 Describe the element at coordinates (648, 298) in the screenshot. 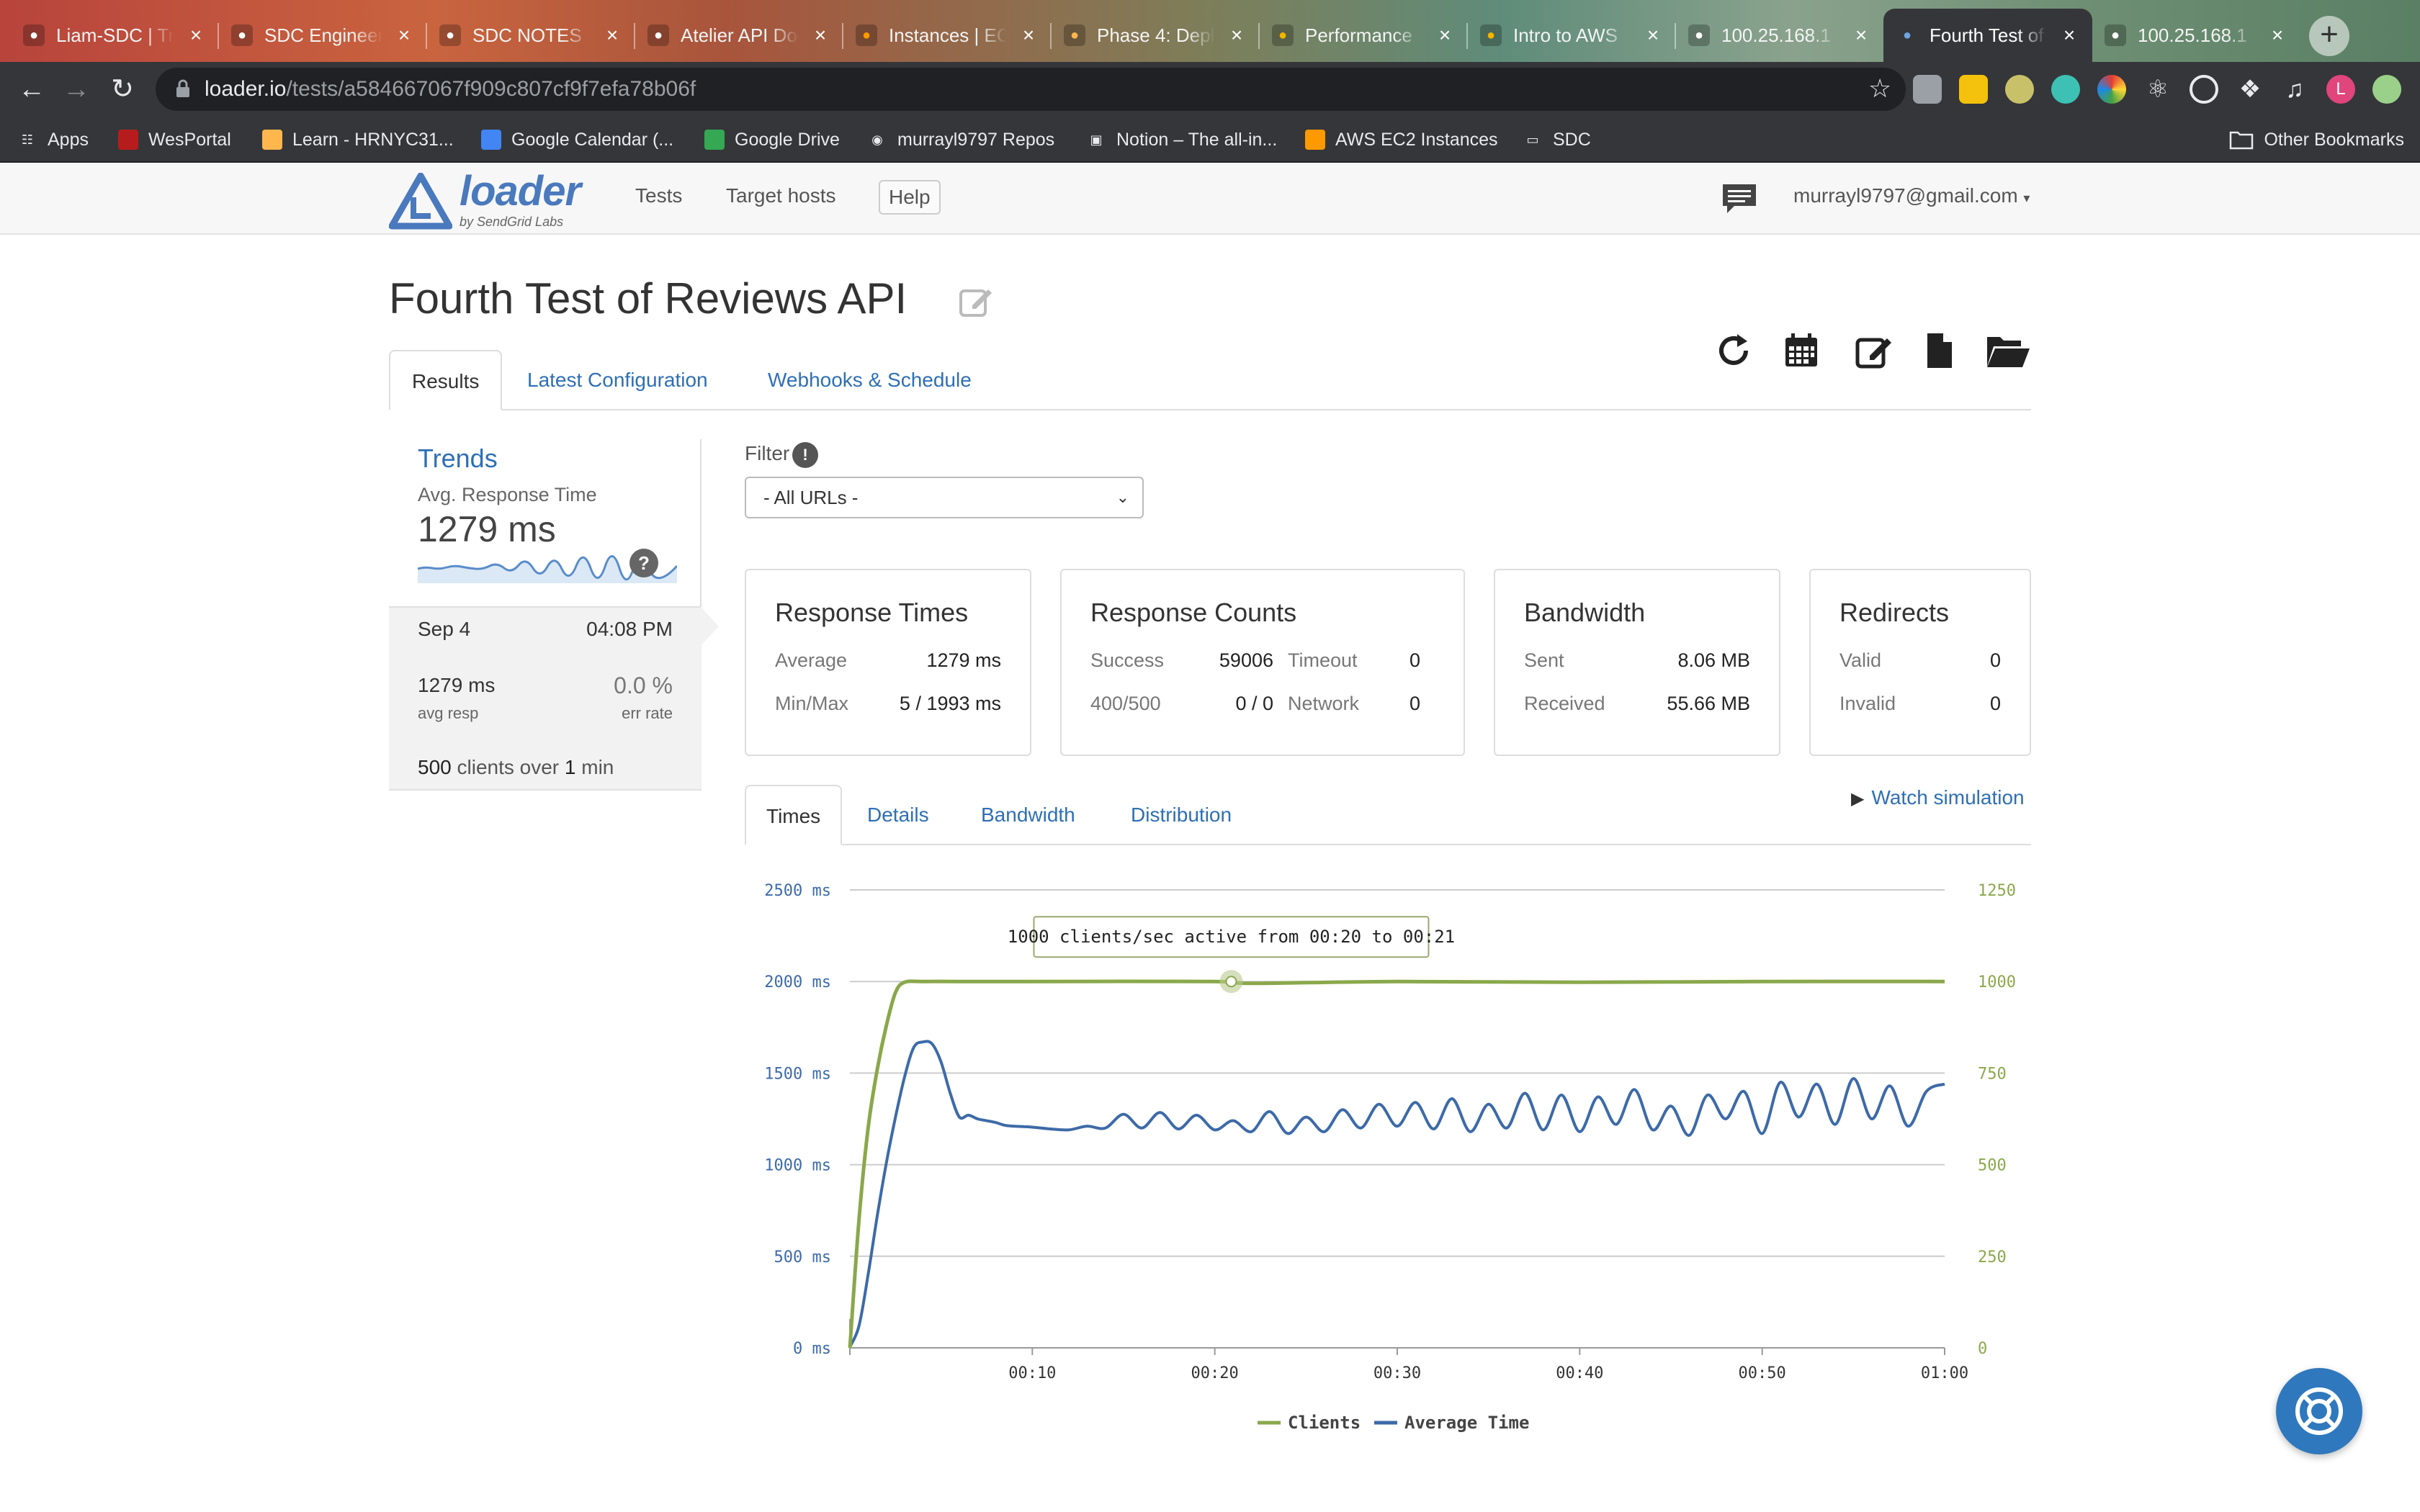

I see `page-title: Fourth Test of Reviews API` at that location.